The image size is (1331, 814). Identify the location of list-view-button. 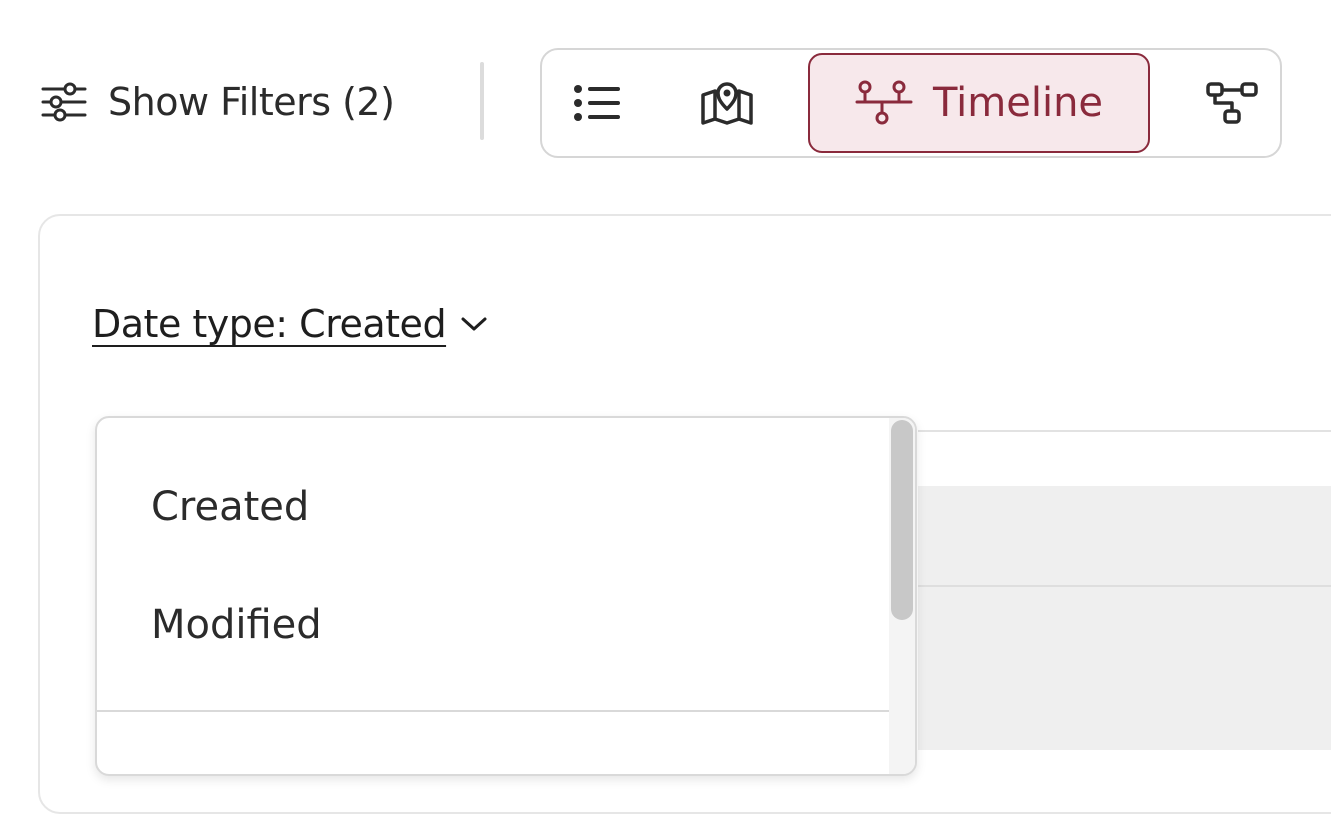
(597, 103).